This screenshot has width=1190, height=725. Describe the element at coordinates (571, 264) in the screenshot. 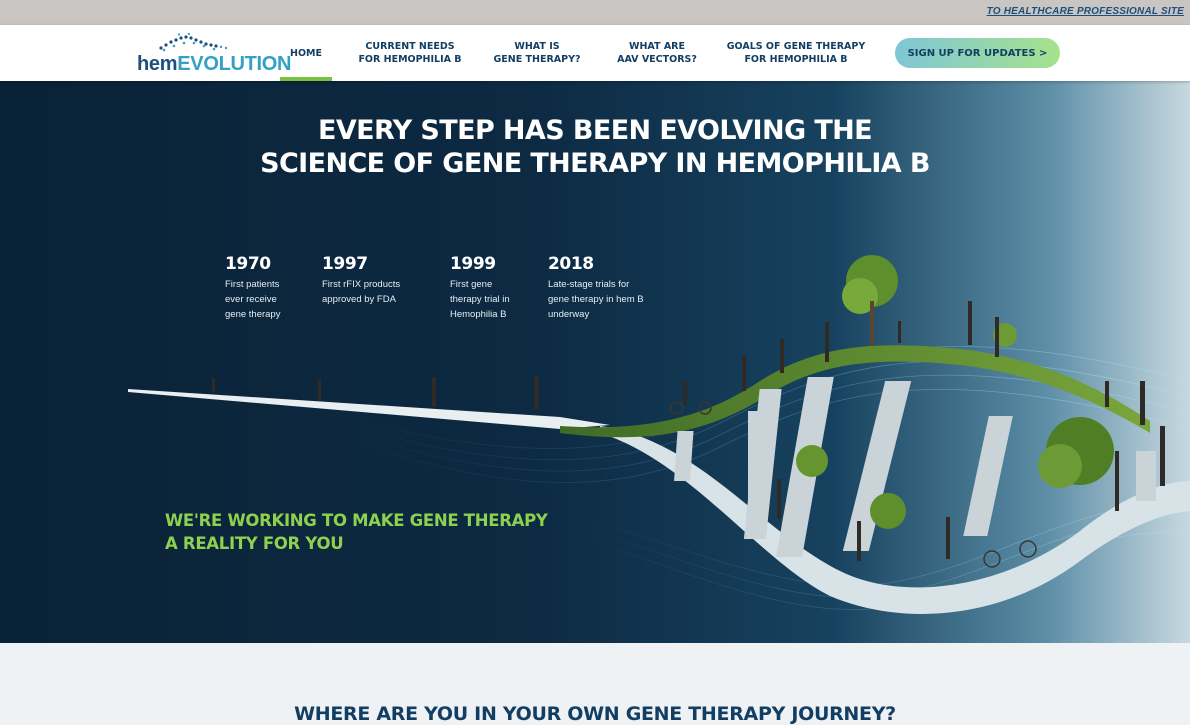

I see `milestone-year: 2018` at that location.